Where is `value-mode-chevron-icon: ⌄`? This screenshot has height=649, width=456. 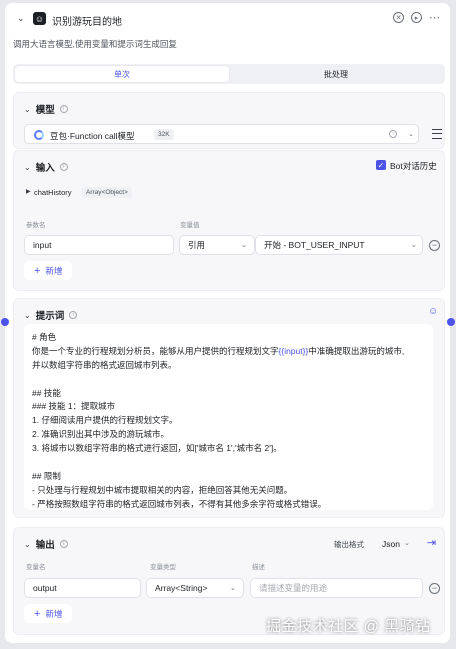 value-mode-chevron-icon: ⌄ is located at coordinates (244, 245).